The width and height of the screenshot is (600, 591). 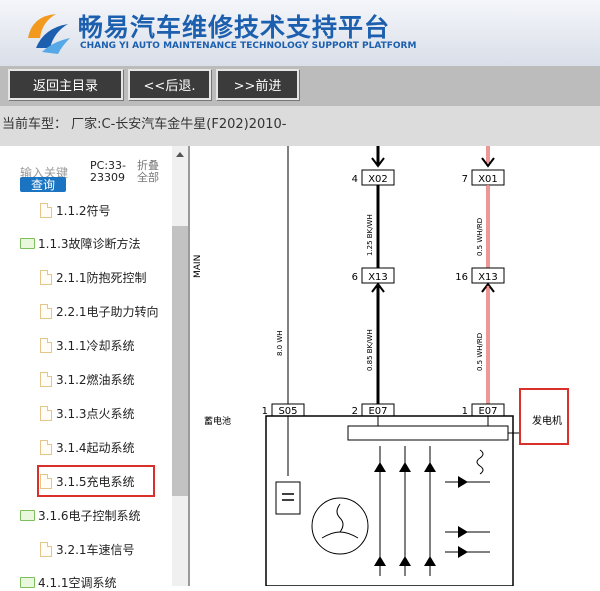 What do you see at coordinates (87, 379) in the screenshot?
I see `tree-item-3-1-2: 3.1.2燃油系统` at bounding box center [87, 379].